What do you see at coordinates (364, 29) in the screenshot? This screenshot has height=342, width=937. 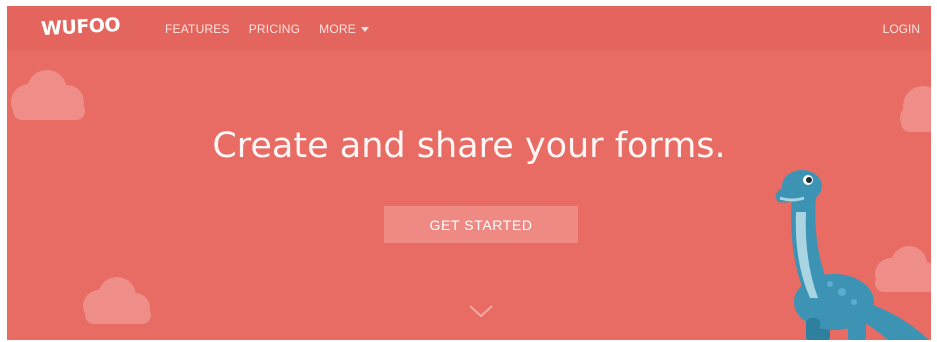 I see `caret-down-icon` at bounding box center [364, 29].